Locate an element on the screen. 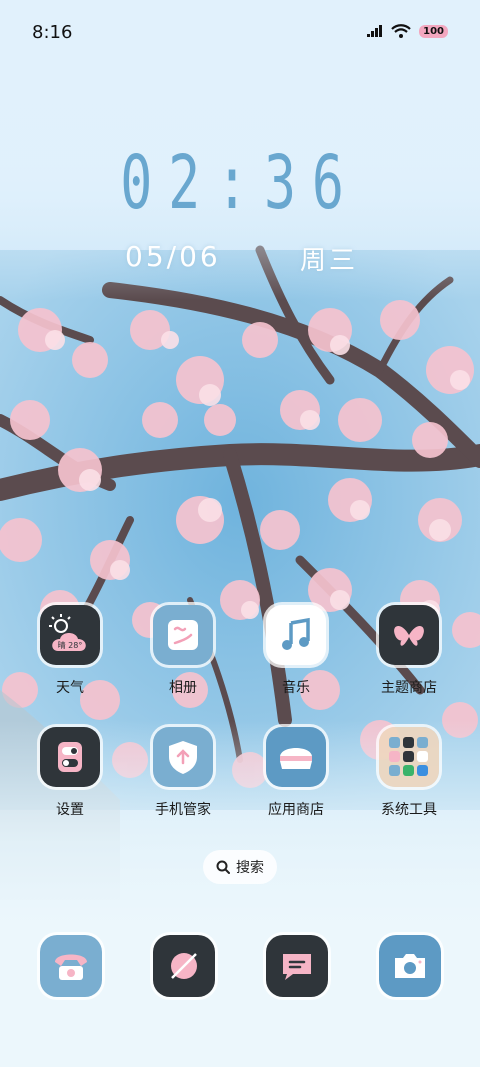  dock-phone-app is located at coordinates (71, 966).